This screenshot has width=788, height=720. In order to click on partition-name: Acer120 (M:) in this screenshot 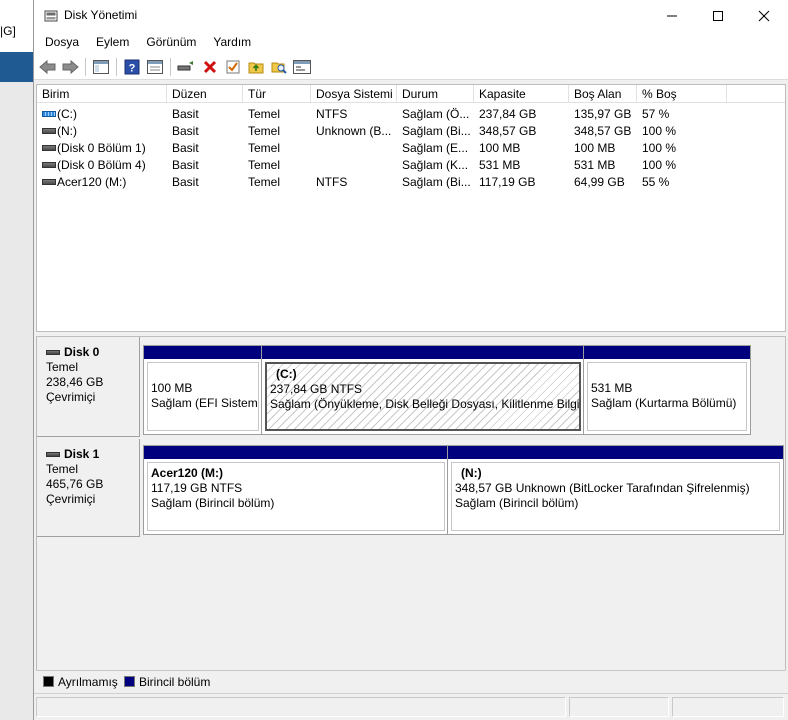, I will do `click(187, 473)`.